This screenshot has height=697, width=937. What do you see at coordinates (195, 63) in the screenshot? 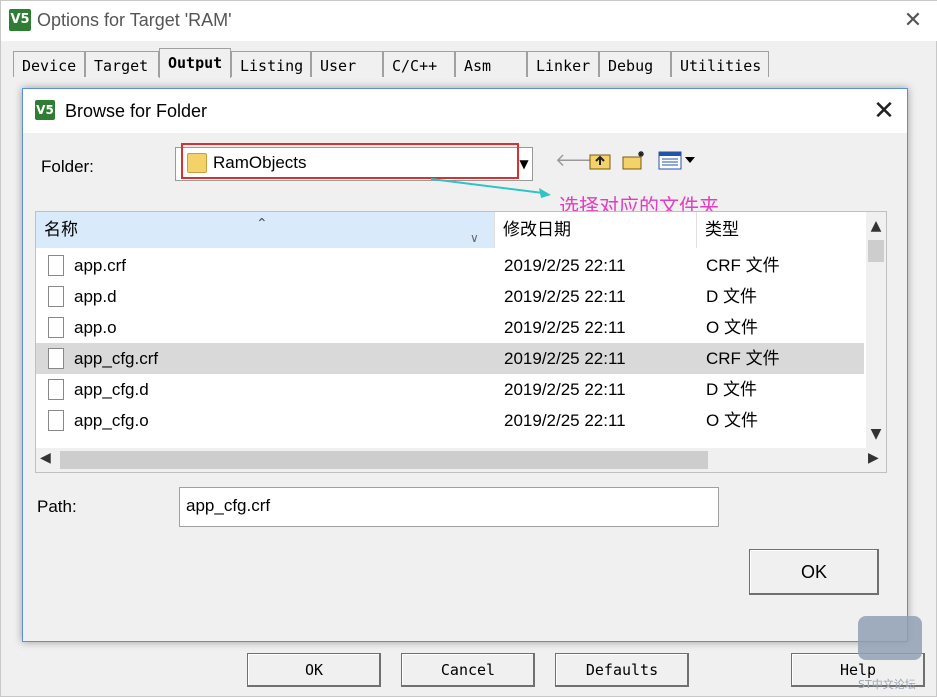
I see `tab-output: Output` at bounding box center [195, 63].